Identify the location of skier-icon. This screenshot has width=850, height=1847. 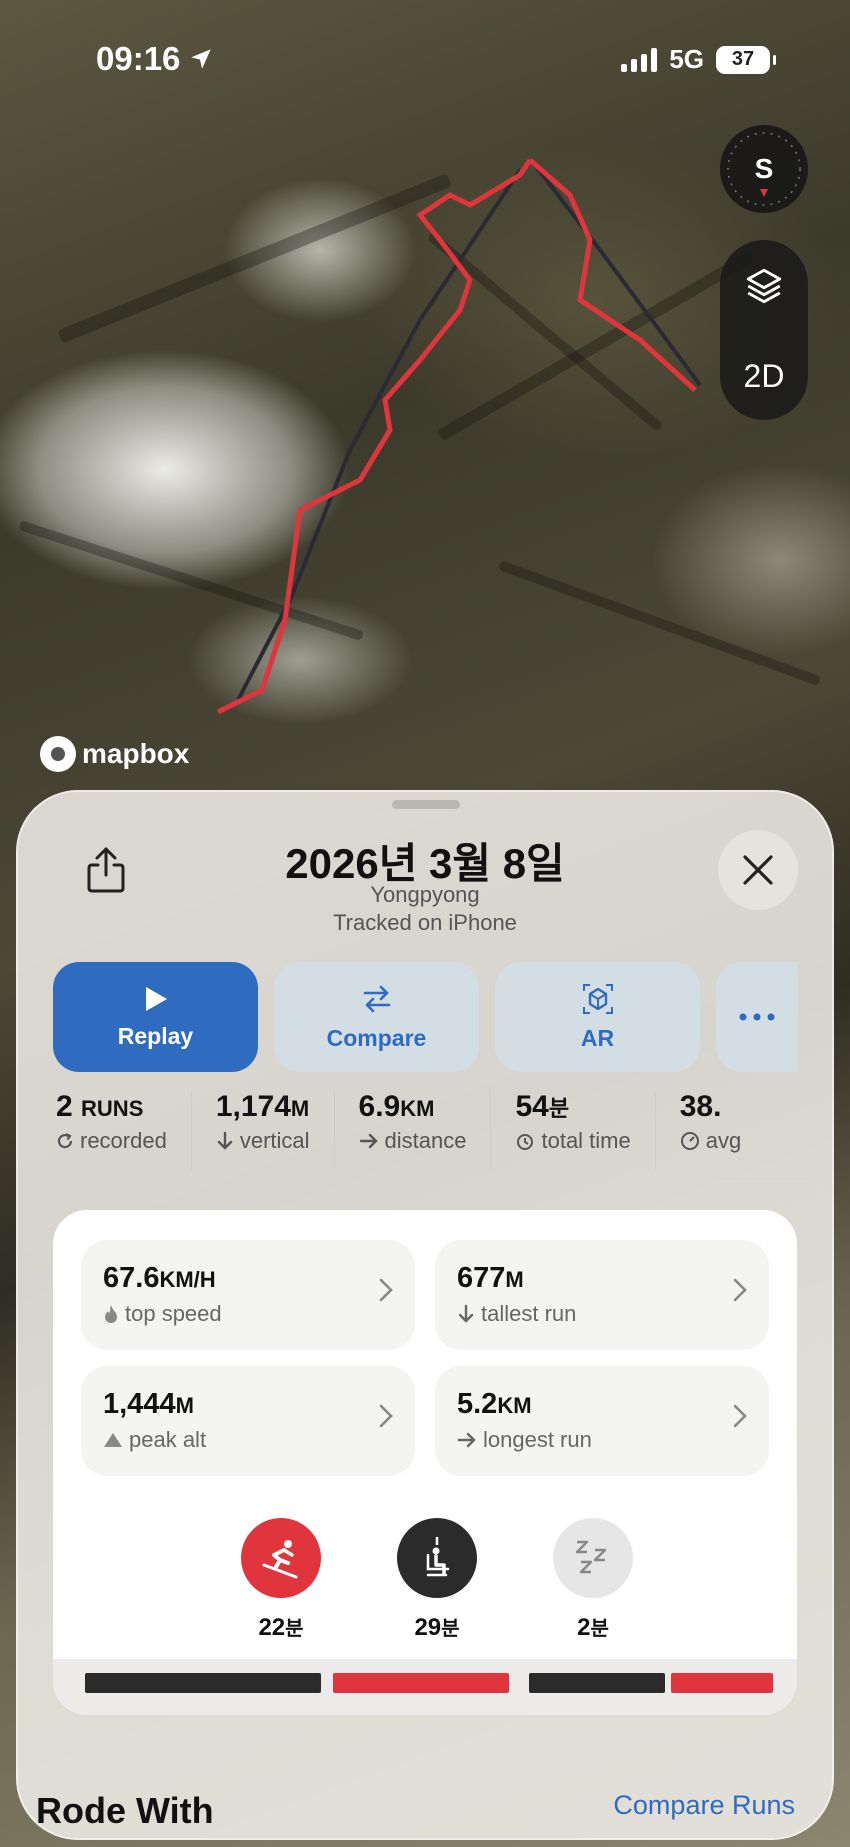
(281, 1558).